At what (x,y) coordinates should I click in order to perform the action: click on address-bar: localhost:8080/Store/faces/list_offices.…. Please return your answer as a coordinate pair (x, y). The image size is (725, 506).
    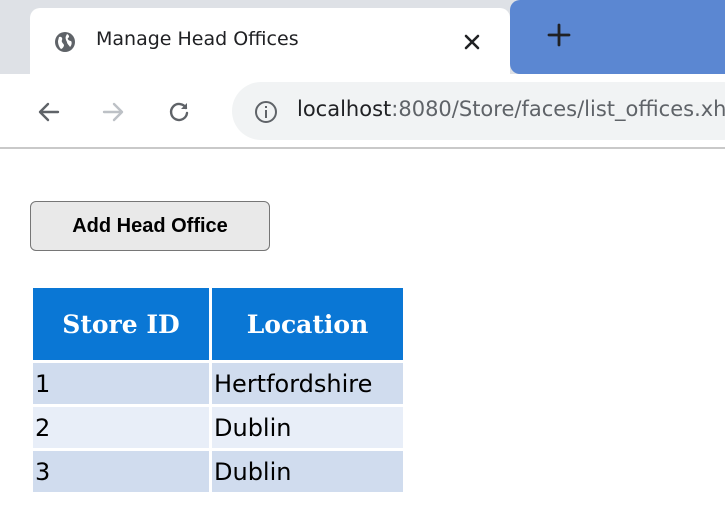
    Looking at the image, I should click on (478, 111).